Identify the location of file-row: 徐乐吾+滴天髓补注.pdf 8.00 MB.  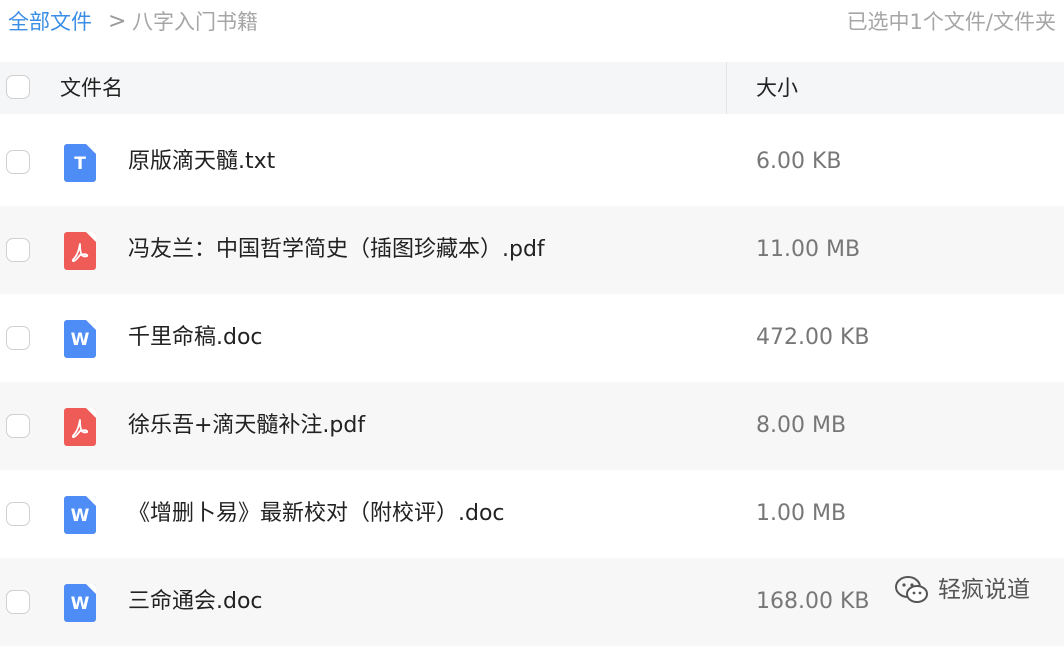
(532, 426).